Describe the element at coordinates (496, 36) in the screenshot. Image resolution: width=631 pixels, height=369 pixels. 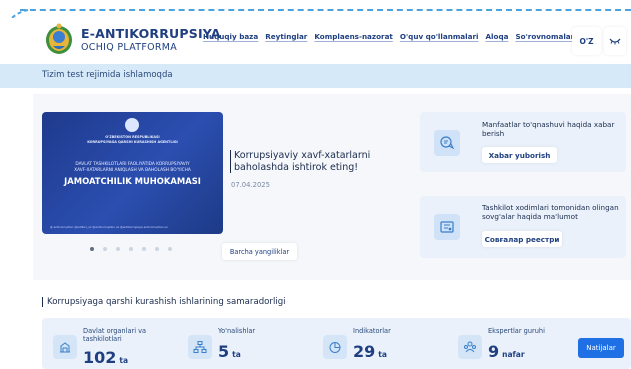
I see `nav-item-aloqa: Aloqa` at that location.